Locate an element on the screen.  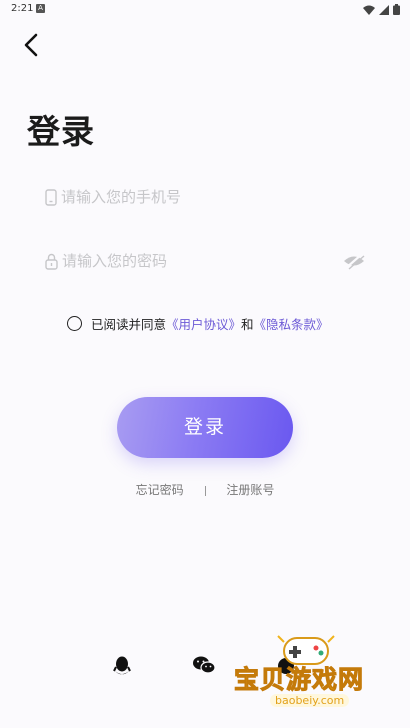
watermark-text: 宝贝游戏网 is located at coordinates (299, 680).